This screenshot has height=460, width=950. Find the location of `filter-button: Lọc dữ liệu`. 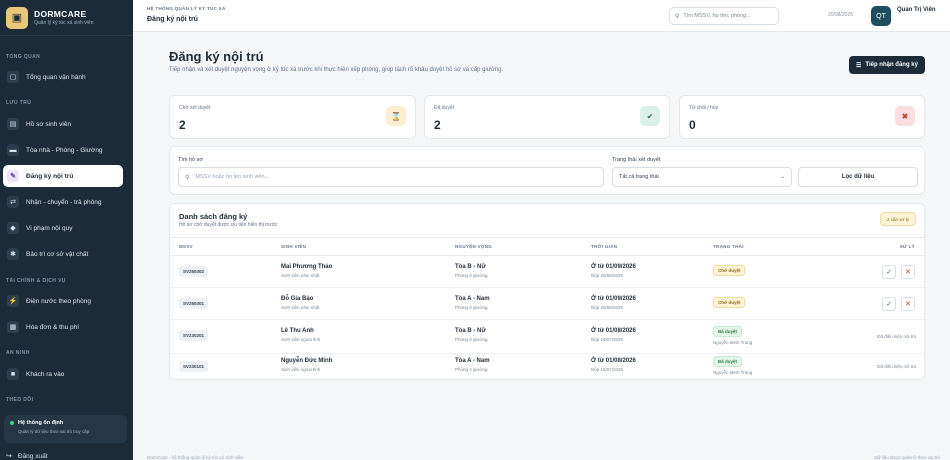

filter-button: Lọc dữ liệu is located at coordinates (858, 177).